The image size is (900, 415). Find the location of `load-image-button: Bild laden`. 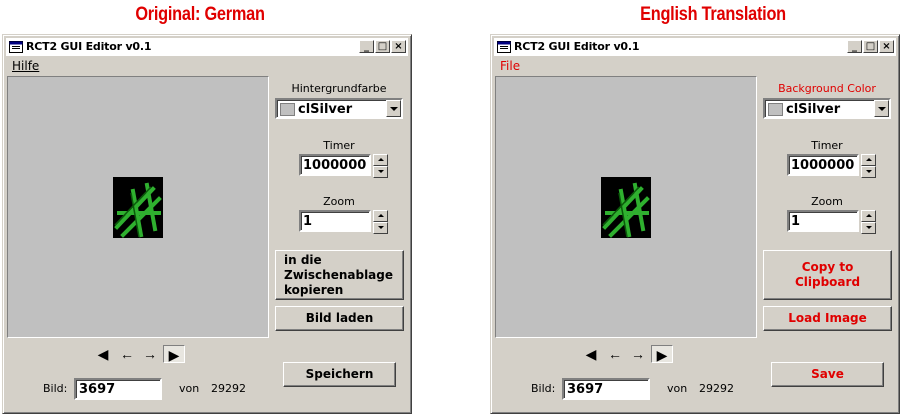

load-image-button: Bild laden is located at coordinates (339, 318).